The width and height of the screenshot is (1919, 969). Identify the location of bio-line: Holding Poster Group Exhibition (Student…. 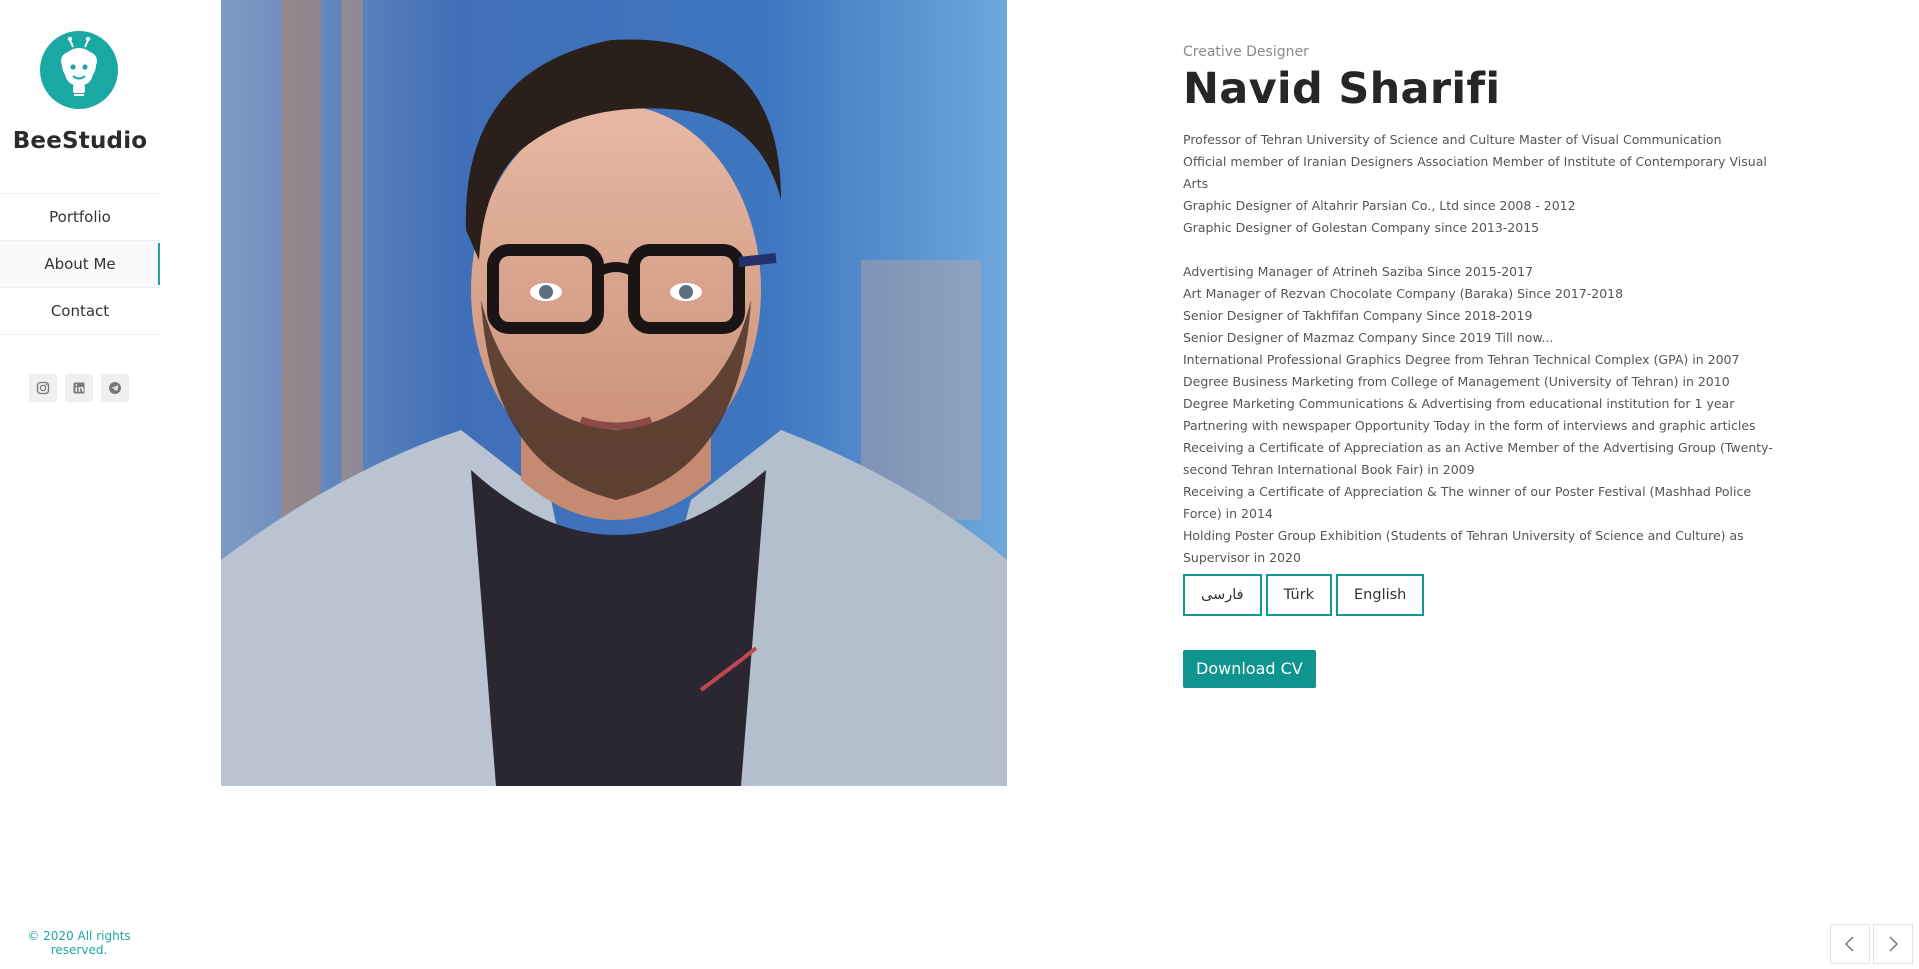
(1463, 546).